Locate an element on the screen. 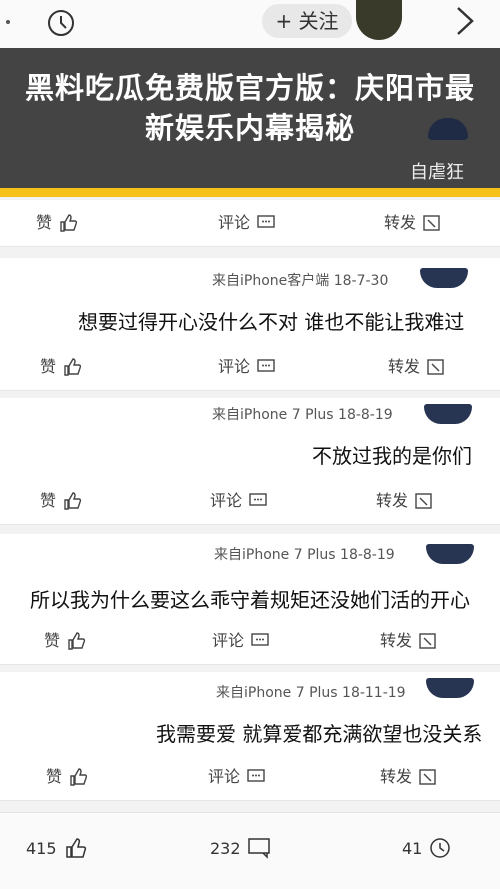 The image size is (500, 889). post-text: 我需要爱 就算爱都充满欲望也没关系 is located at coordinates (319, 734).